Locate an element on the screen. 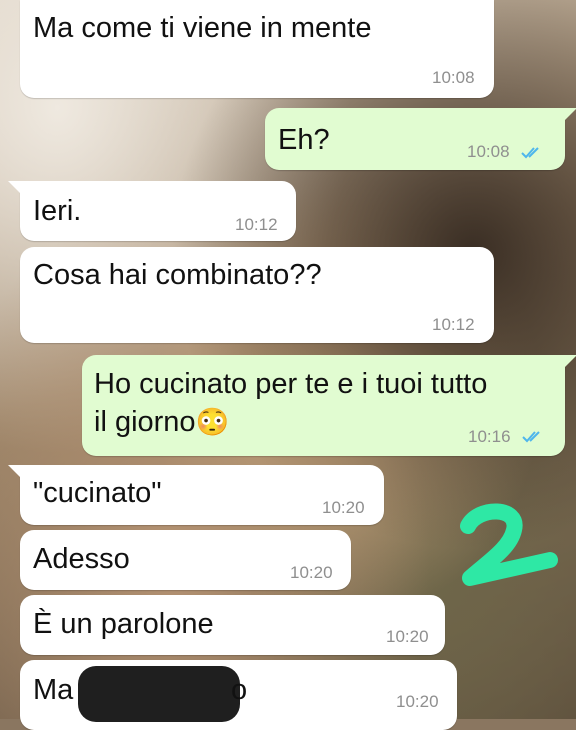  message-text: Cosa hai combinato?? is located at coordinates (177, 275).